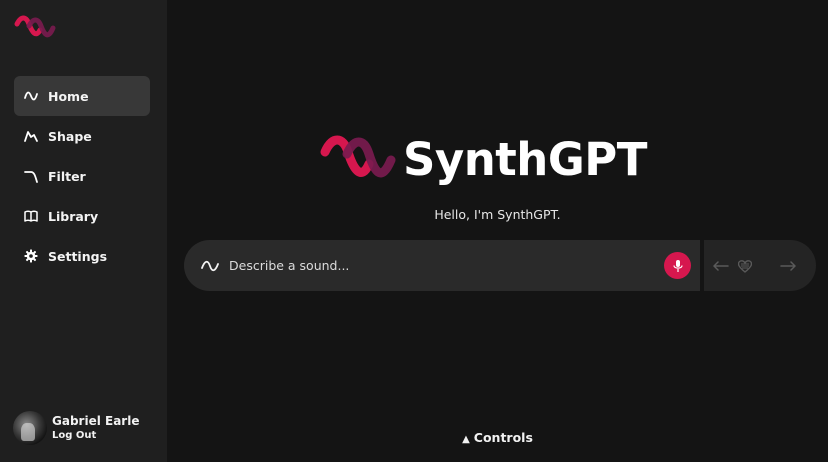  I want to click on filter-curve-icon, so click(31, 176).